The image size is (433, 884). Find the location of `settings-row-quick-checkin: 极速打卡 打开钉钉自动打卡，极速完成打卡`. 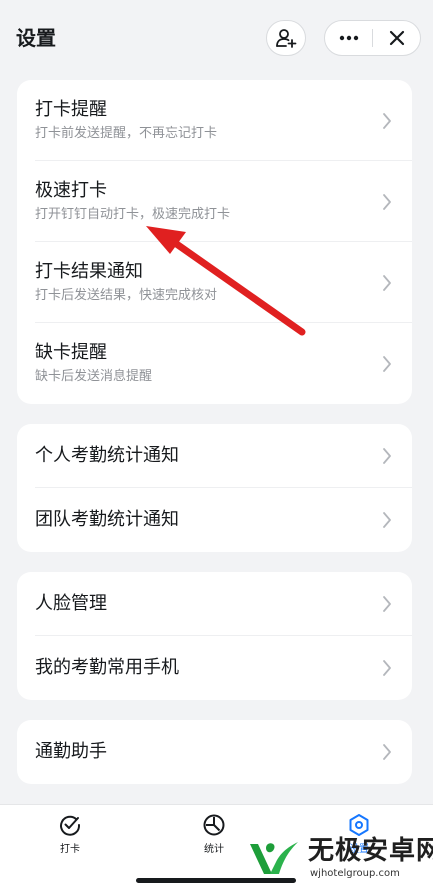

settings-row-quick-checkin: 极速打卡 打开钉钉自动打卡，极速完成打卡 is located at coordinates (214, 201).